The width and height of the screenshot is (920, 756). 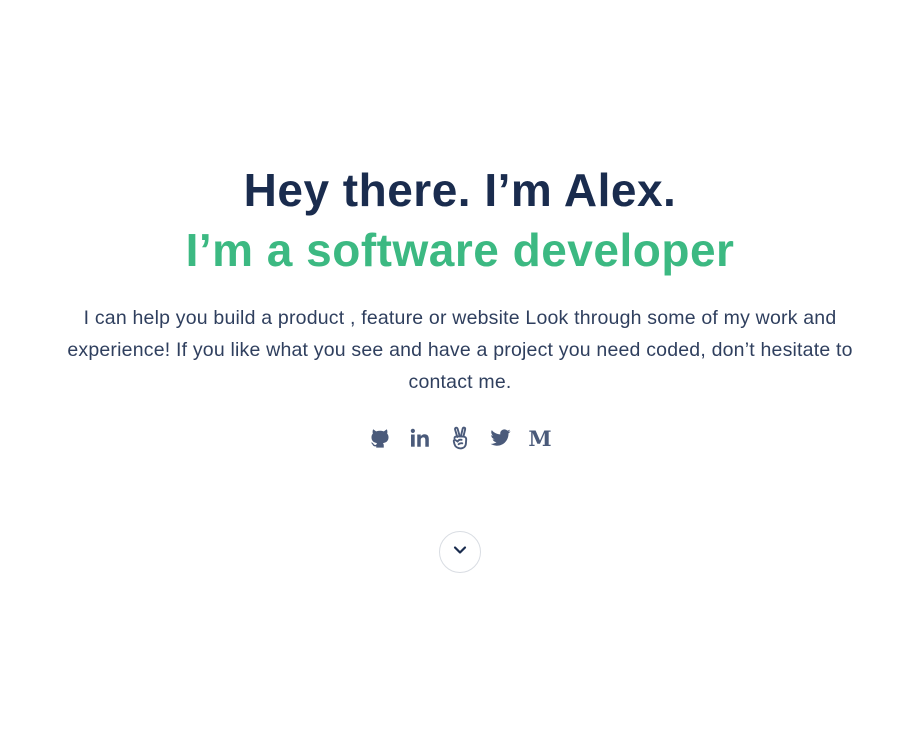 I want to click on greeting-heading: Hey there. I’m Alex., so click(x=460, y=190).